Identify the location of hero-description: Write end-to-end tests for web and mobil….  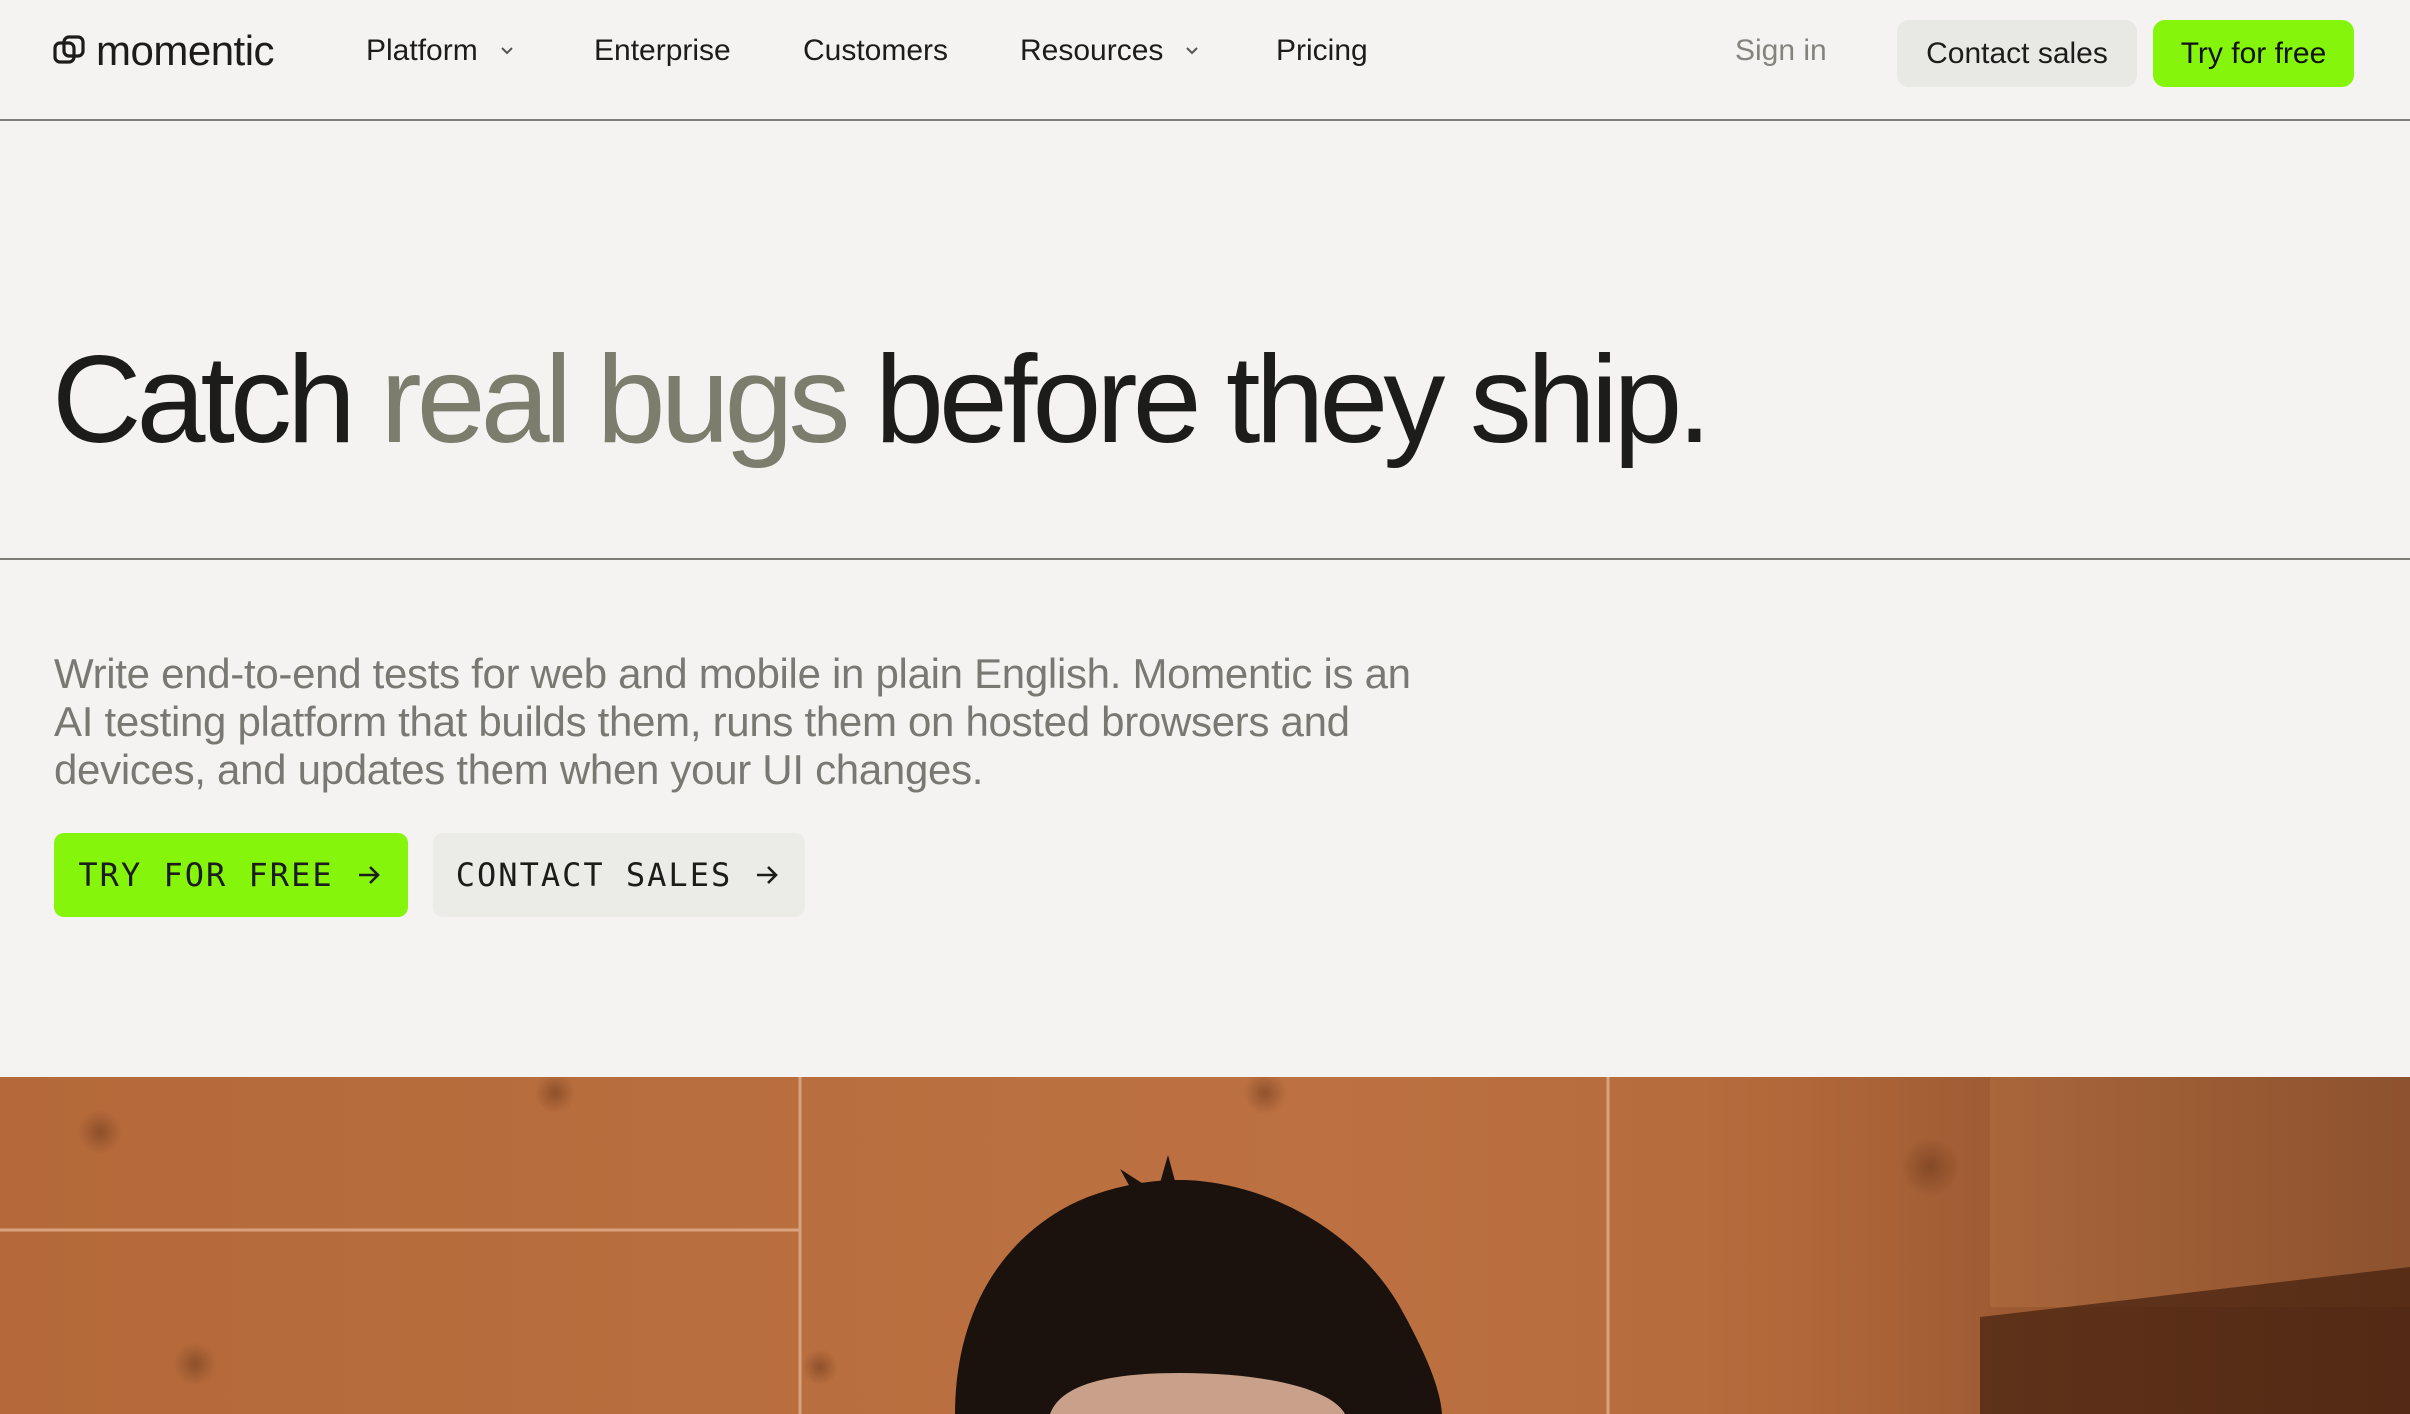
(732, 721).